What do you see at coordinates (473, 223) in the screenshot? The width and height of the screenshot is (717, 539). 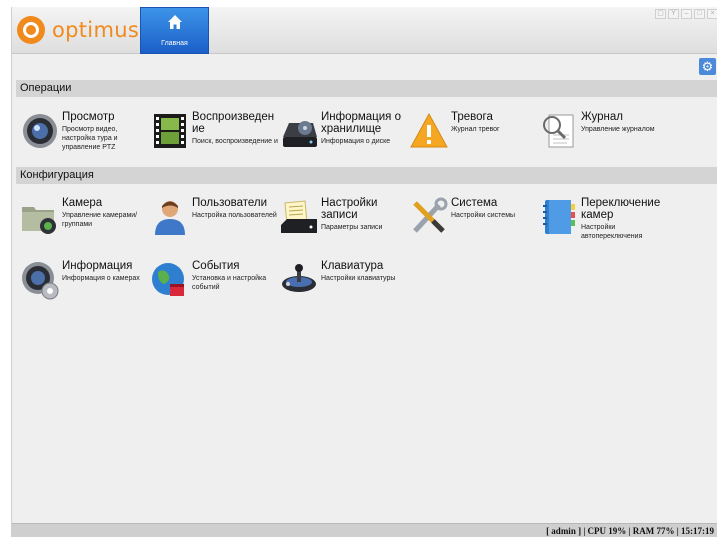 I see `tile-system: Система Настройки системы` at bounding box center [473, 223].